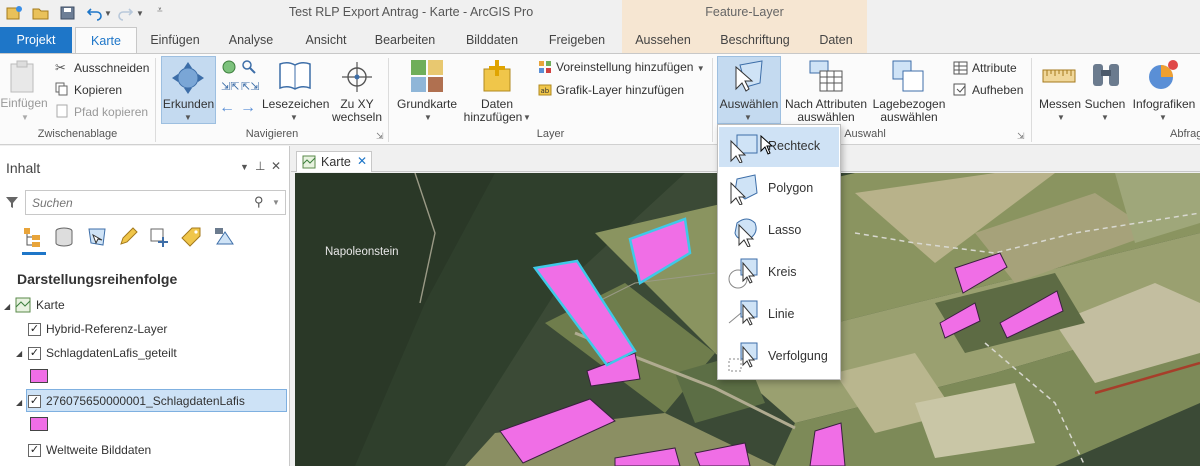 Image resolution: width=1200 pixels, height=466 pixels. What do you see at coordinates (227, 108) in the screenshot?
I see `previous-extent-icon: ←` at bounding box center [227, 108].